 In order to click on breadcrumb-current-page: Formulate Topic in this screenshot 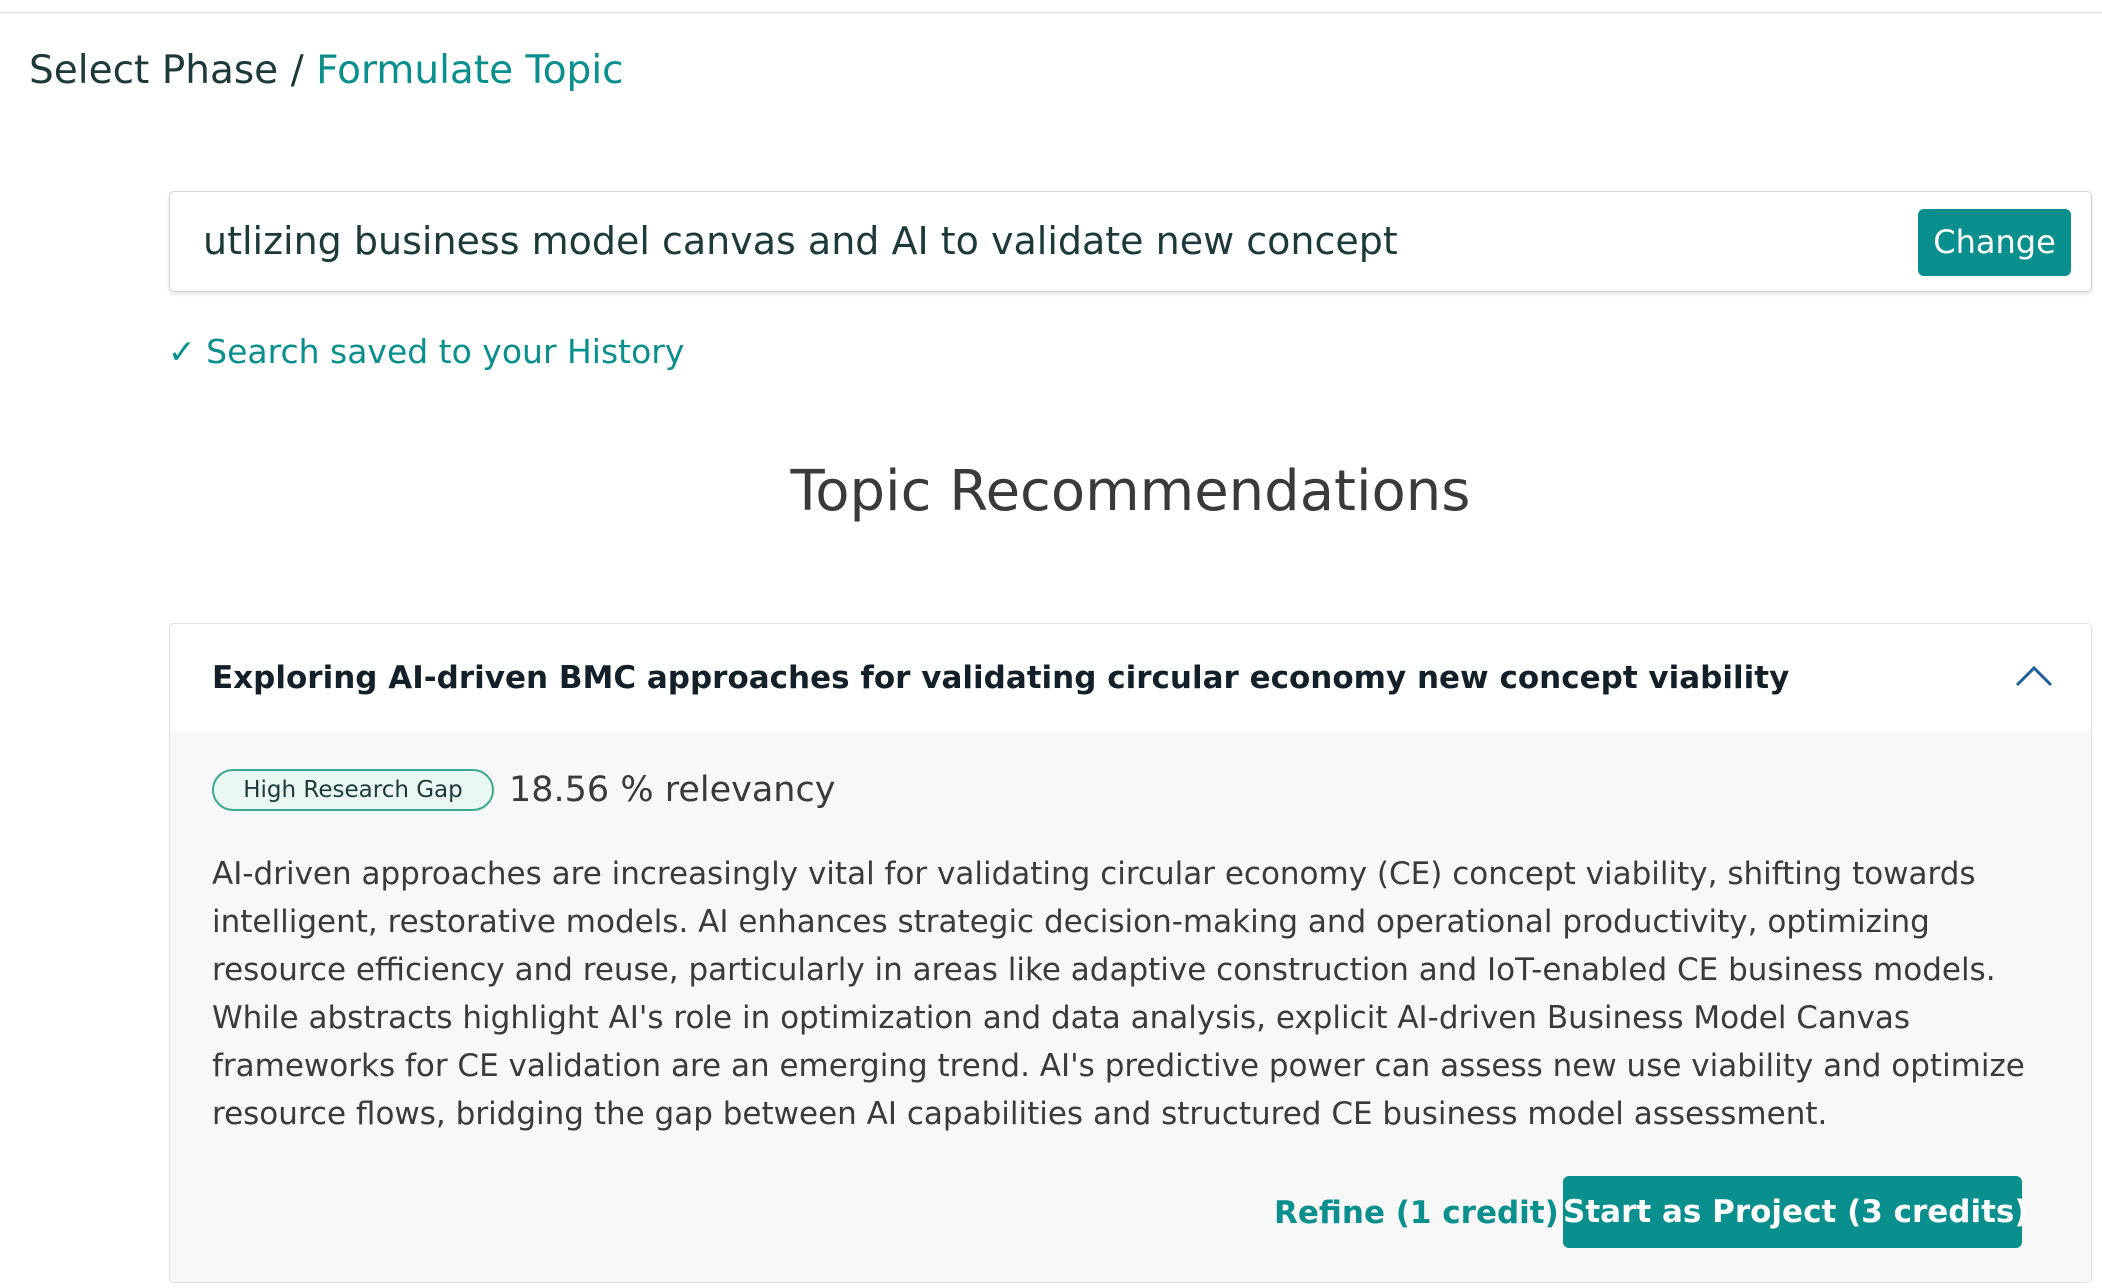, I will do `click(470, 70)`.